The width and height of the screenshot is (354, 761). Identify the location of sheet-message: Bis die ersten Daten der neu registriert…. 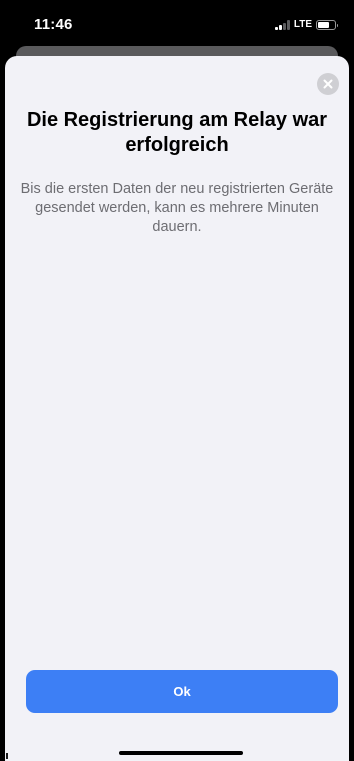
(177, 208).